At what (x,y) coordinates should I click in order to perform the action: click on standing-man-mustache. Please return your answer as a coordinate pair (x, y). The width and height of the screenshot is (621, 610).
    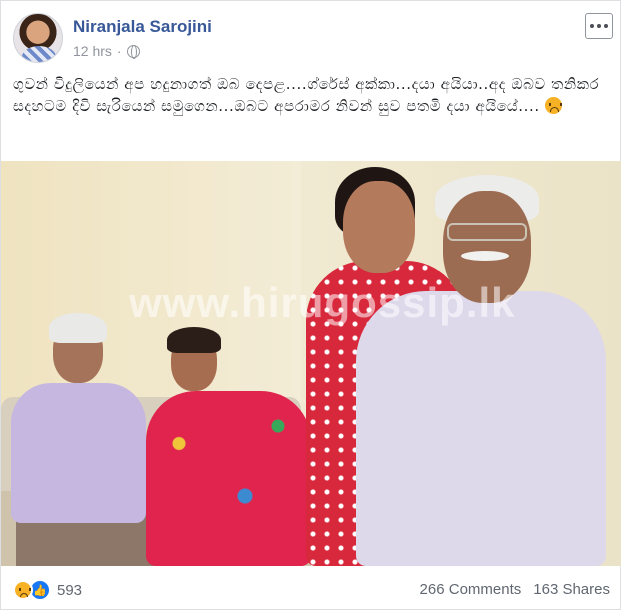
    Looking at the image, I should click on (485, 256).